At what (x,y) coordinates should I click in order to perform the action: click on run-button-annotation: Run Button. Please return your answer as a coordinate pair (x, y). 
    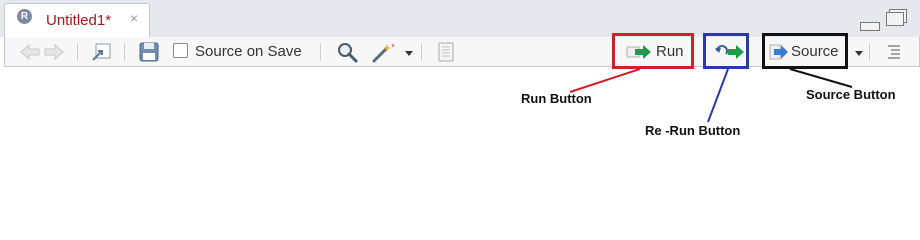
    Looking at the image, I should click on (556, 98).